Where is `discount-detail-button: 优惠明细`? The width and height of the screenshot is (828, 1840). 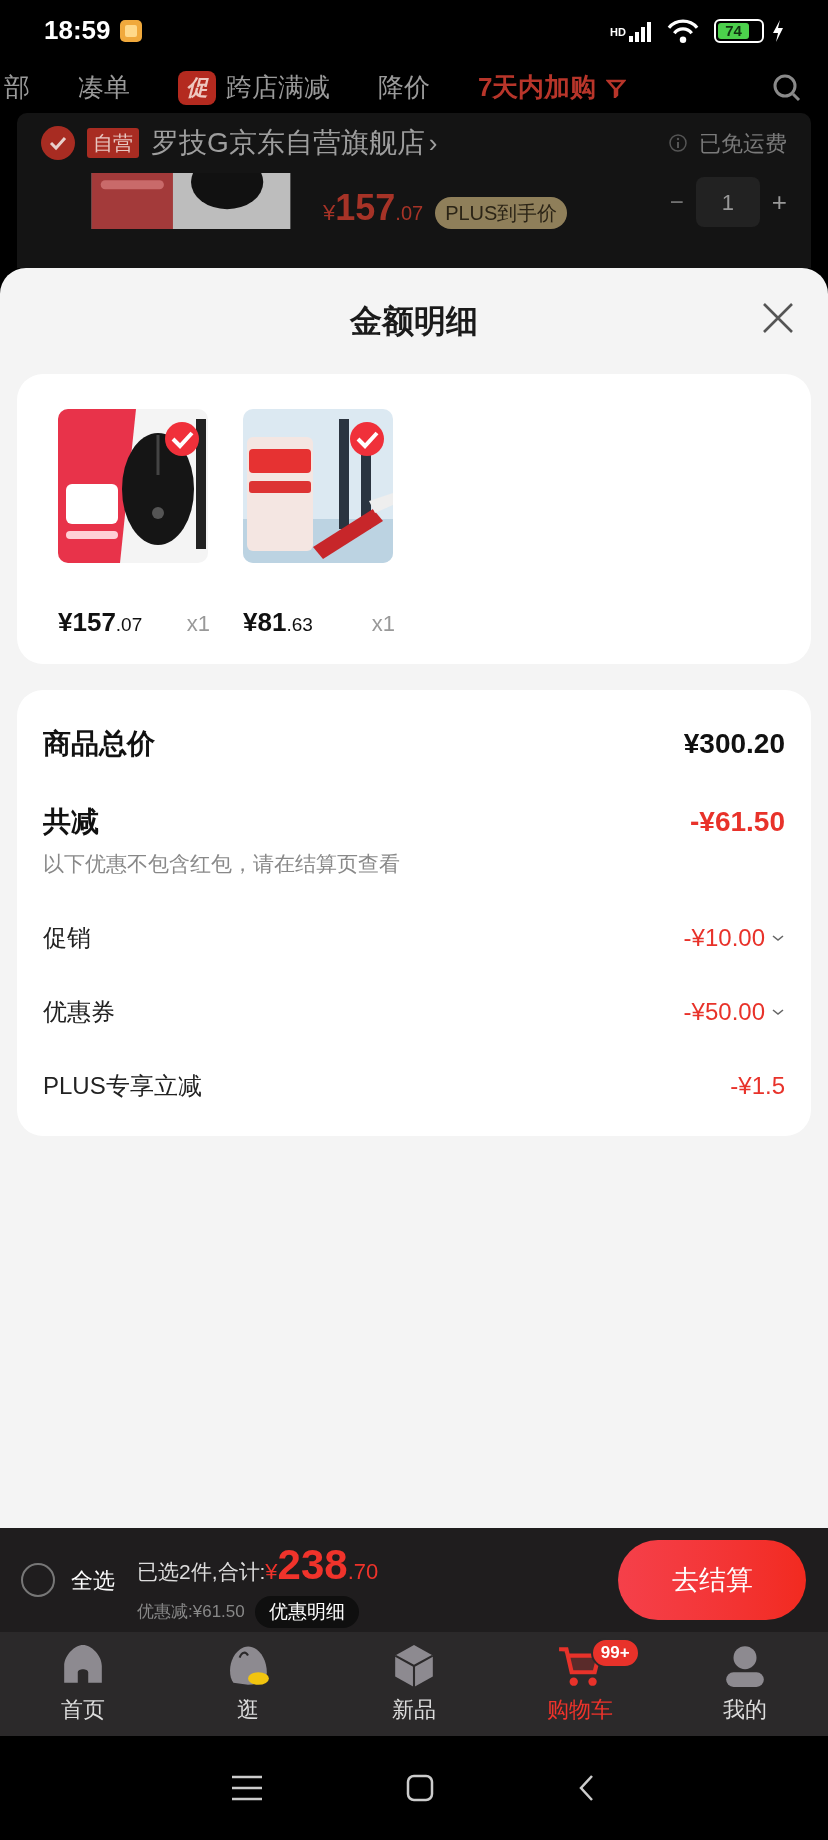
discount-detail-button: 优惠明细 is located at coordinates (306, 1611).